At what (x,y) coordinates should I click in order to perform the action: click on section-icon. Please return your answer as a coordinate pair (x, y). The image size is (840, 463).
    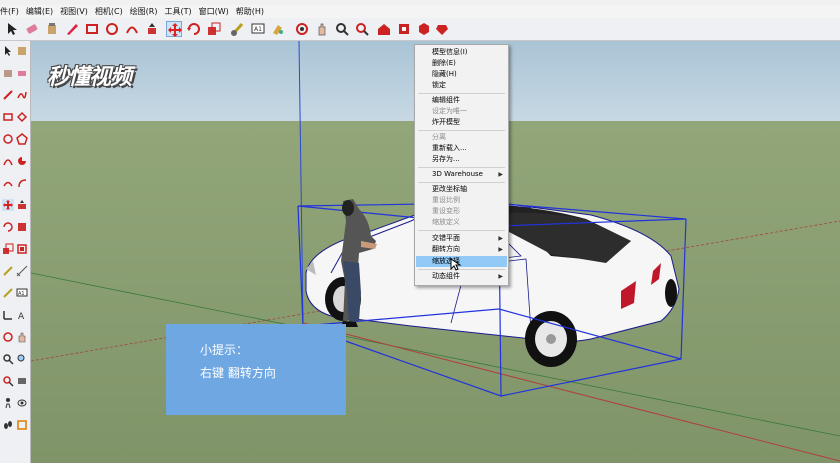
    Looking at the image, I should click on (22, 425).